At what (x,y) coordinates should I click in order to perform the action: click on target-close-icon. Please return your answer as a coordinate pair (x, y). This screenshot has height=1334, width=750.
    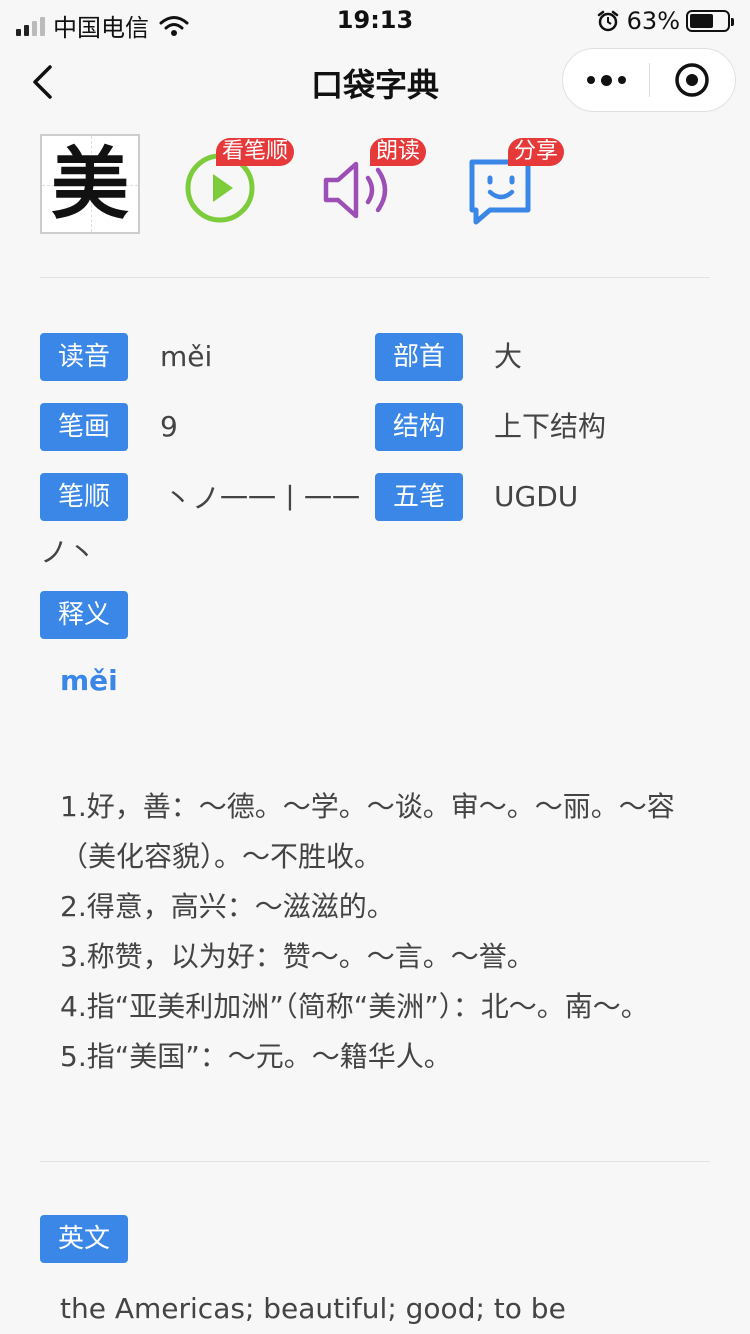
    Looking at the image, I should click on (692, 80).